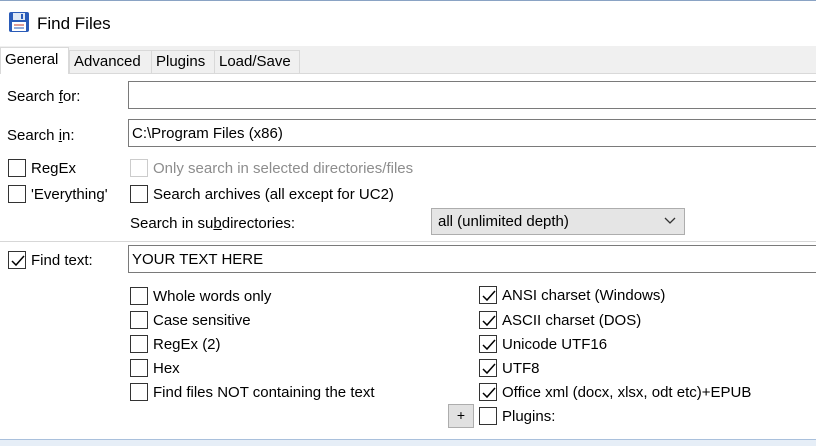 This screenshot has width=816, height=446. I want to click on search-archives-checkbox, so click(139, 194).